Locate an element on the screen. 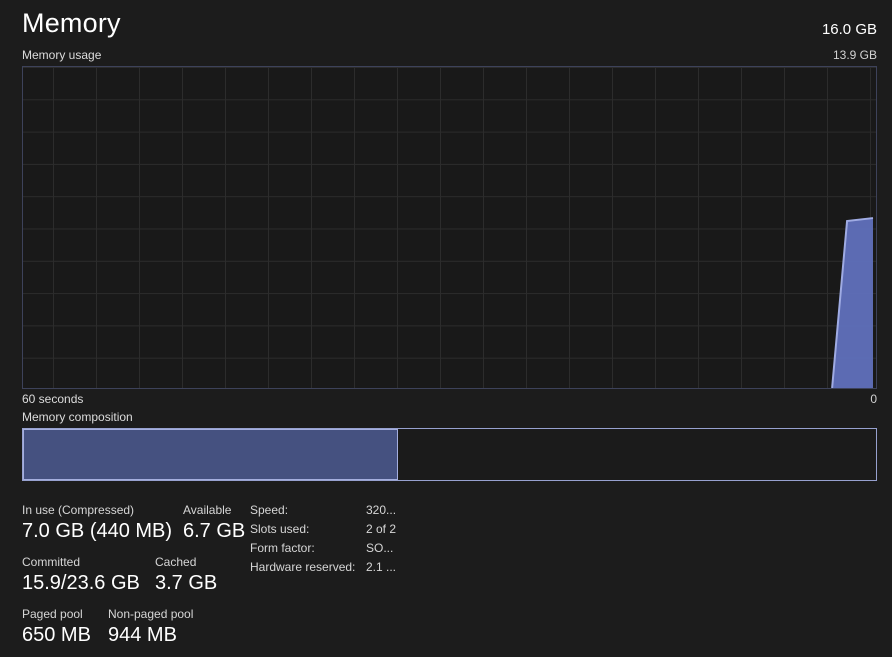  stat-value: 3.7 GB is located at coordinates (186, 583).